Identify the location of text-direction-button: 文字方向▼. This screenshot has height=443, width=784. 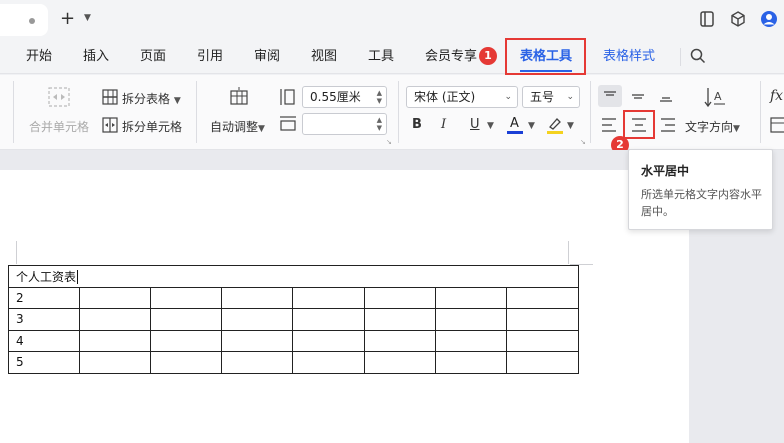
(712, 126).